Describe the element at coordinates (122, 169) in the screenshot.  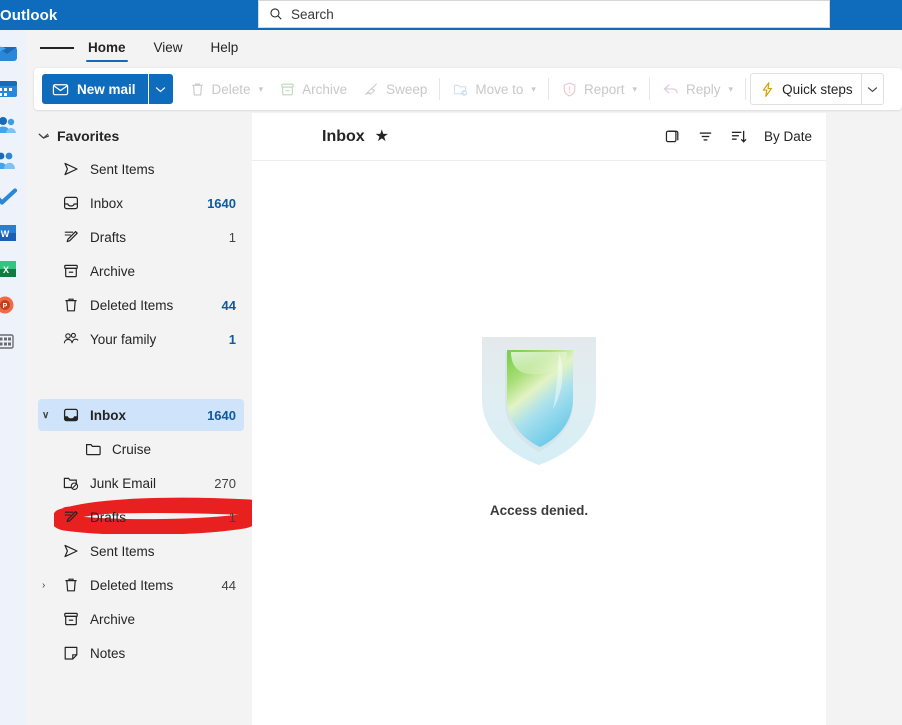
I see `favorite-label: Sent Items` at that location.